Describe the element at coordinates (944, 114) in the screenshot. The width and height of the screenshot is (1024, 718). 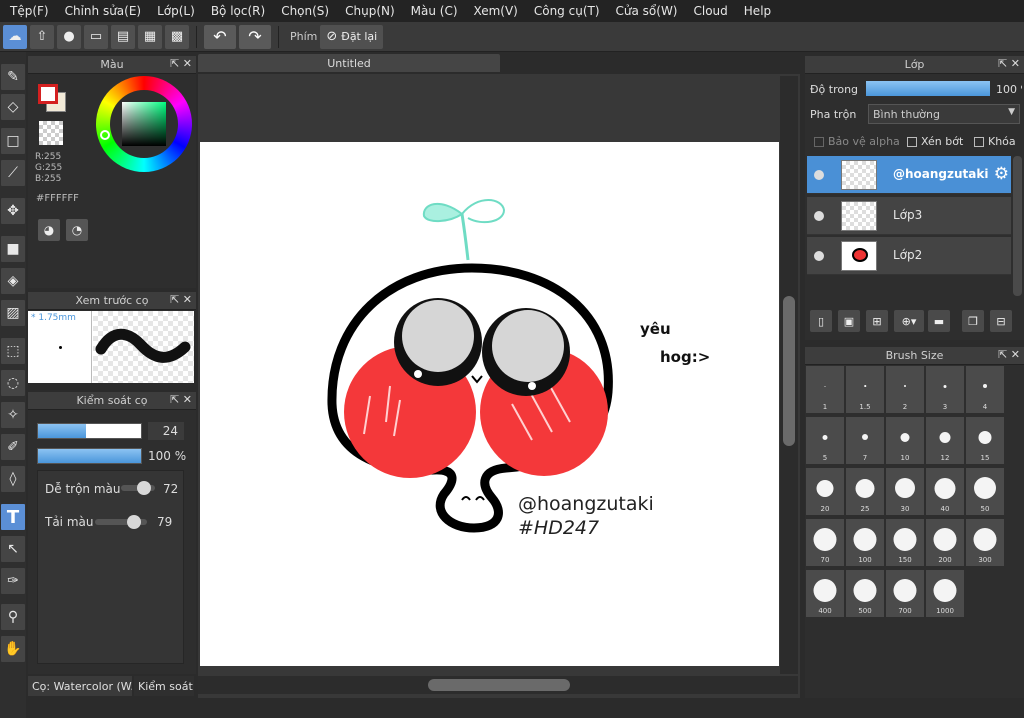
I see `layer-blend-select: Bình thường ▼` at that location.